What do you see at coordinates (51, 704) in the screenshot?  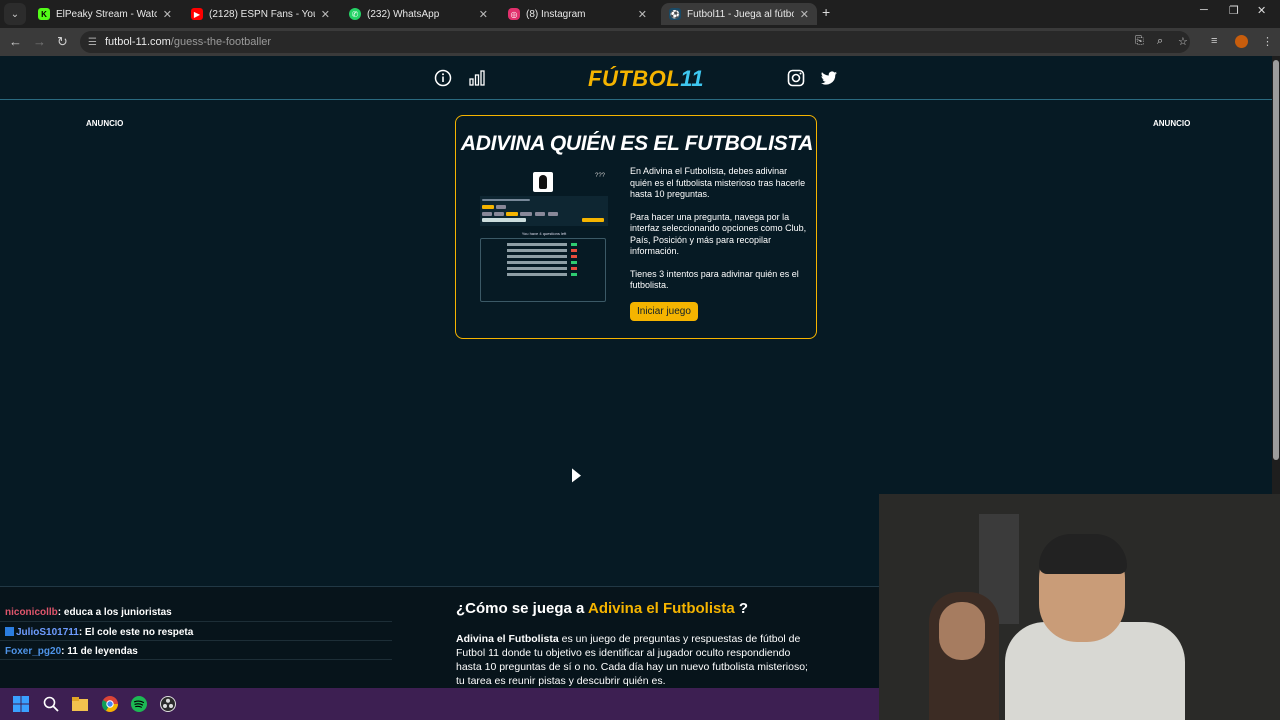 I see `search-icon` at bounding box center [51, 704].